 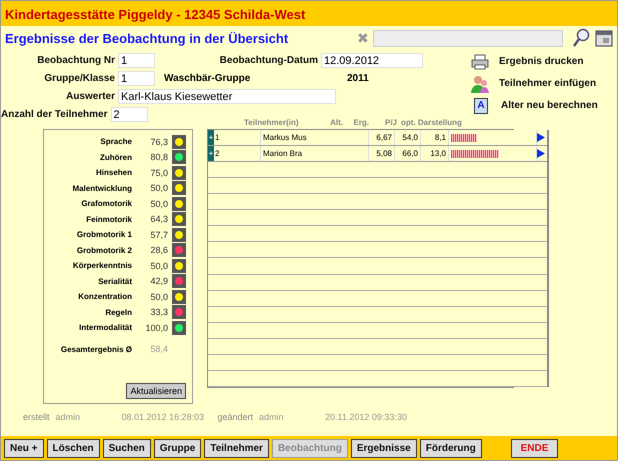 What do you see at coordinates (159, 141) in the screenshot?
I see `area-value: 76,3` at bounding box center [159, 141].